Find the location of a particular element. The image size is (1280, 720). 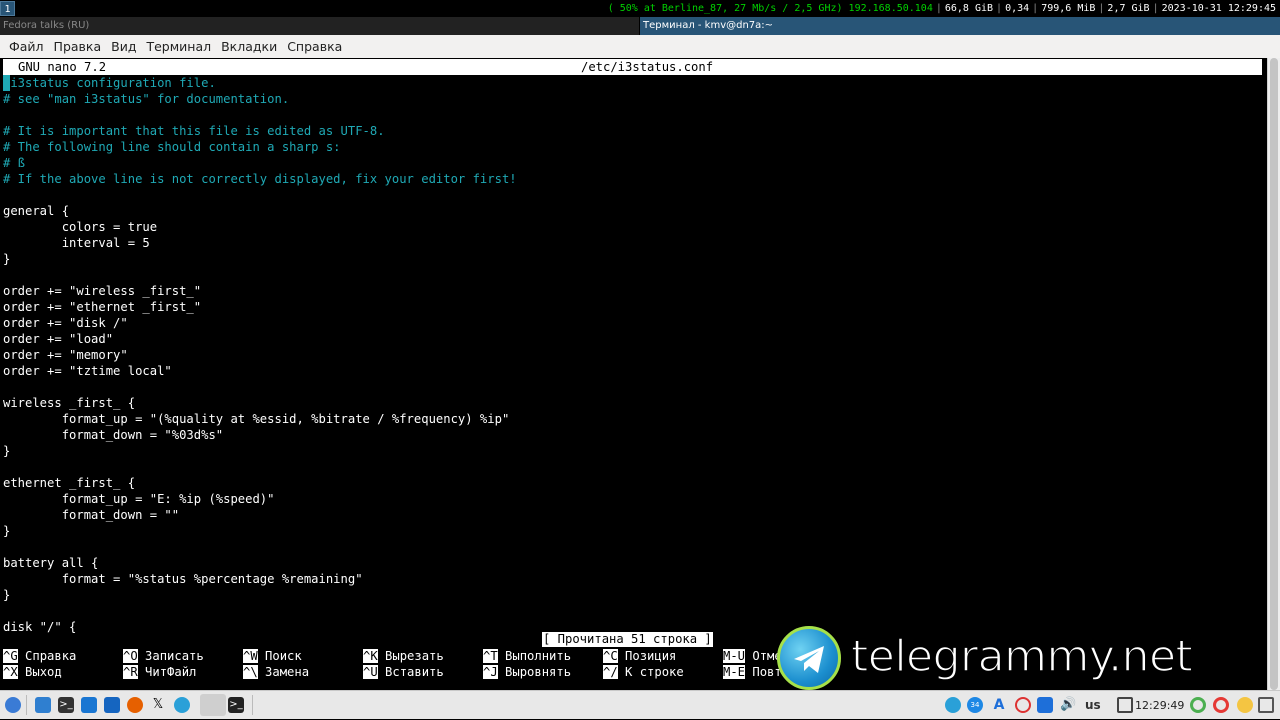

window-title-left: Fedora talks (RU) is located at coordinates (319, 26).